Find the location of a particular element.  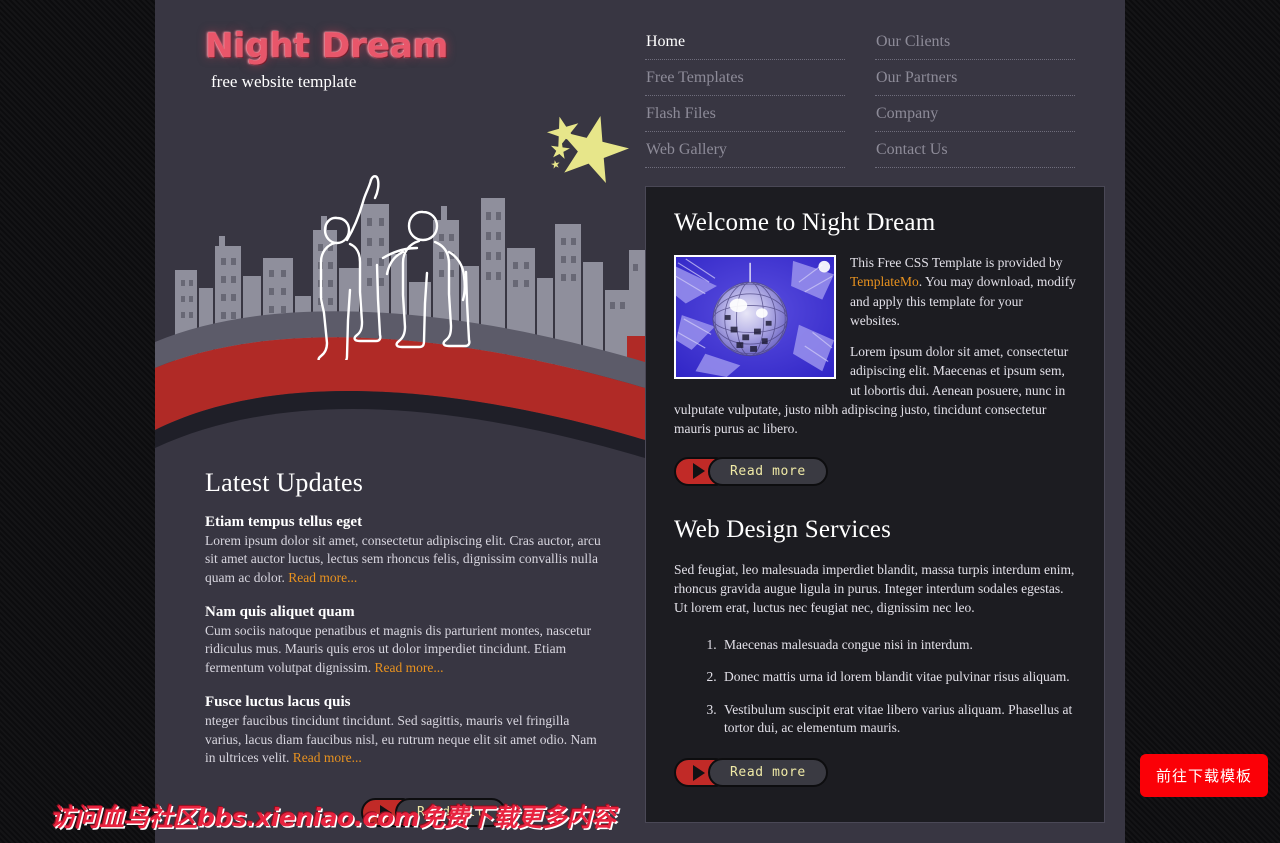

services-read-more-label: Read more is located at coordinates (768, 773).